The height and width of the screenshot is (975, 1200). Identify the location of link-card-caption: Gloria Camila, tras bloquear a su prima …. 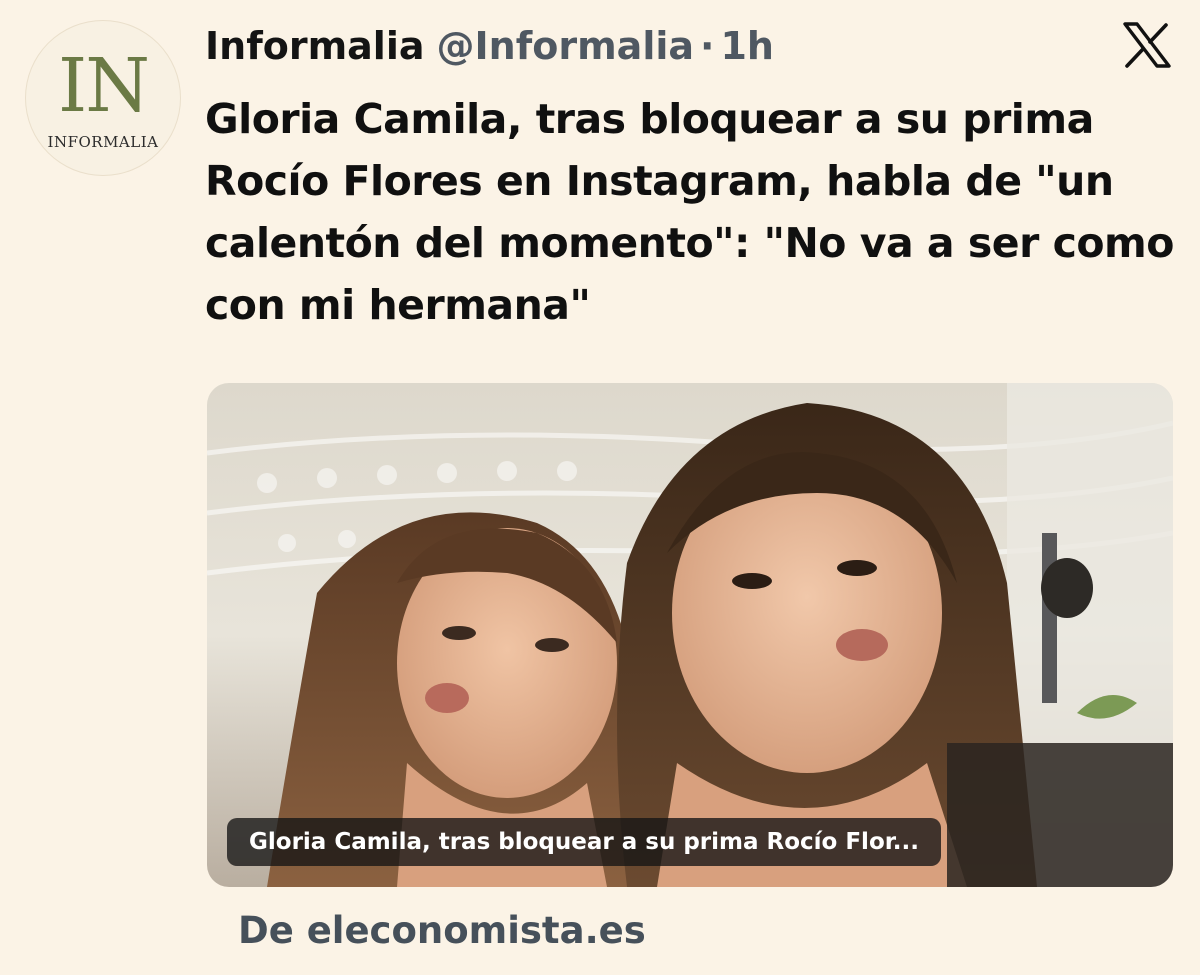
(584, 842).